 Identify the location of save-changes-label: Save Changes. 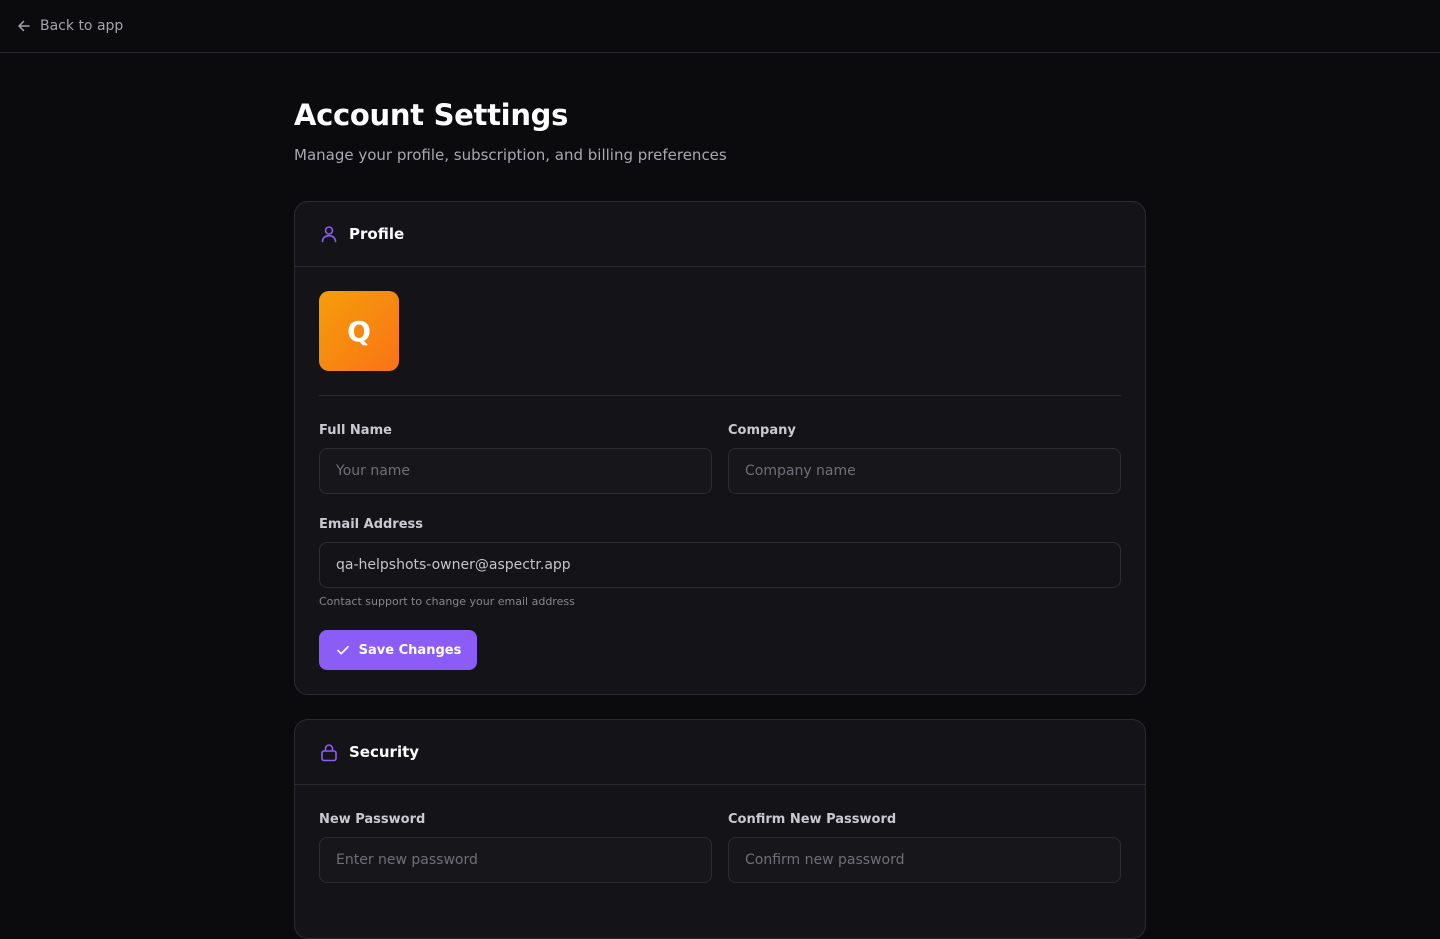
(410, 650).